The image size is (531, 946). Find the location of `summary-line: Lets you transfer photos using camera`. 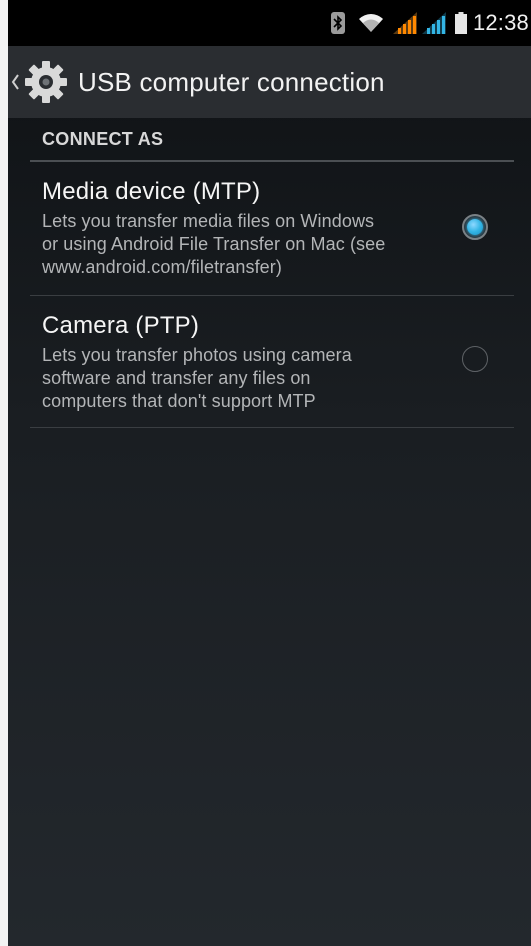

summary-line: Lets you transfer photos using camera is located at coordinates (197, 355).